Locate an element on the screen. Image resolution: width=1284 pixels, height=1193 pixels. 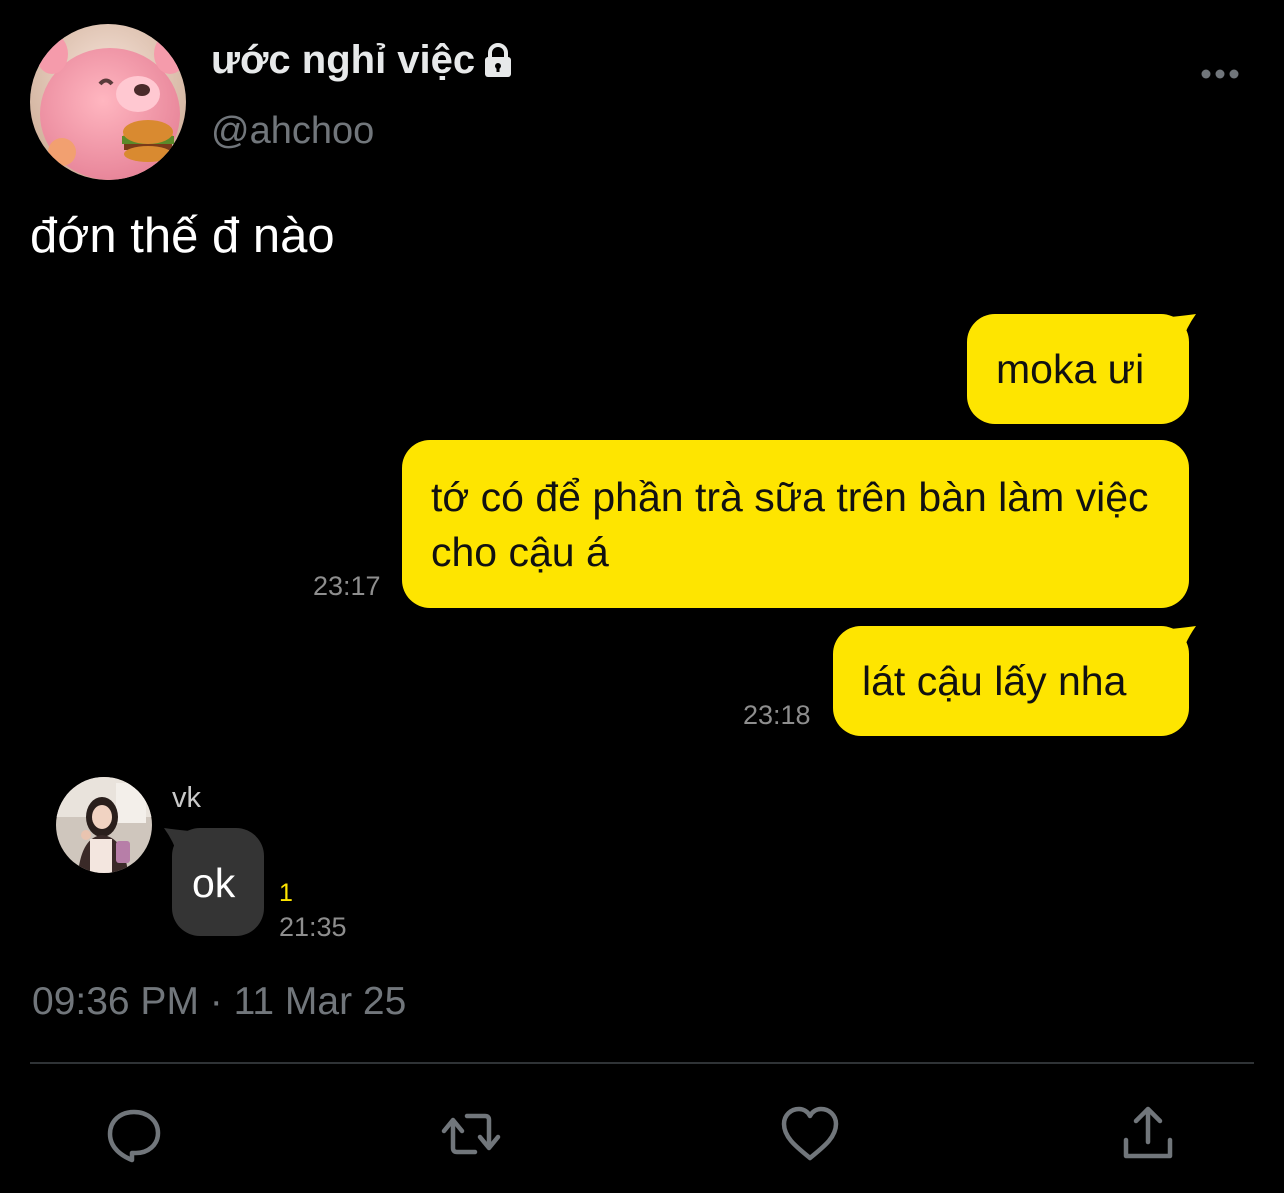
display-name-text: ước nghỉ việc is located at coordinates (343, 60).